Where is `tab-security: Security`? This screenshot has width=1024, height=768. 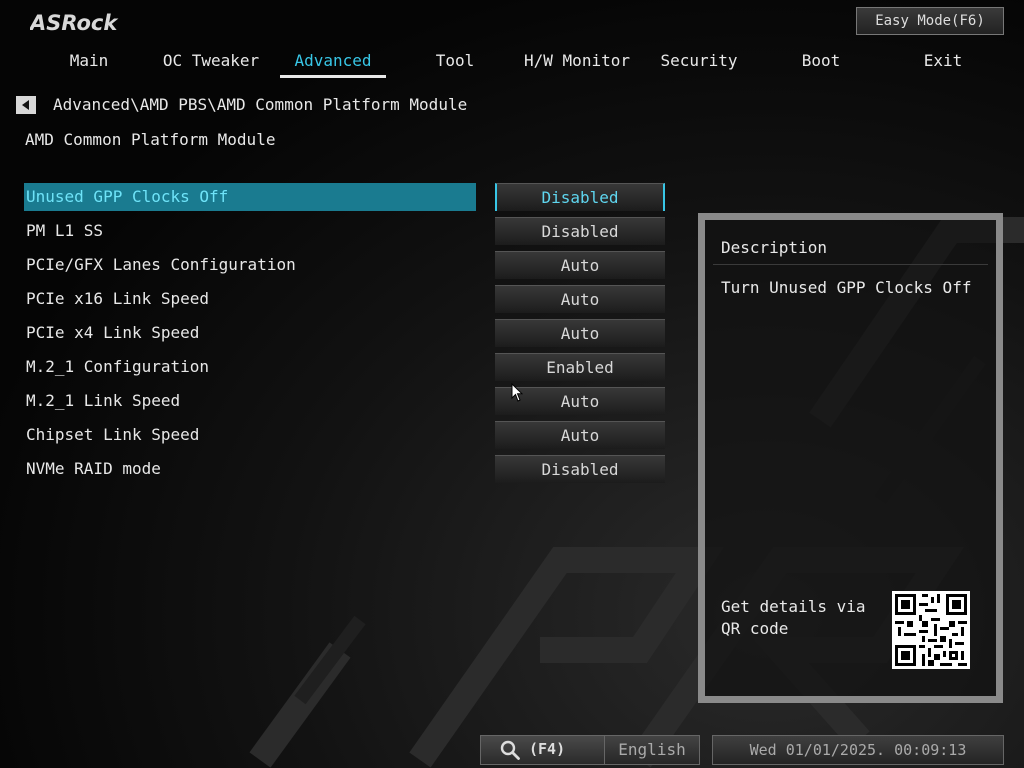
tab-security: Security is located at coordinates (699, 63).